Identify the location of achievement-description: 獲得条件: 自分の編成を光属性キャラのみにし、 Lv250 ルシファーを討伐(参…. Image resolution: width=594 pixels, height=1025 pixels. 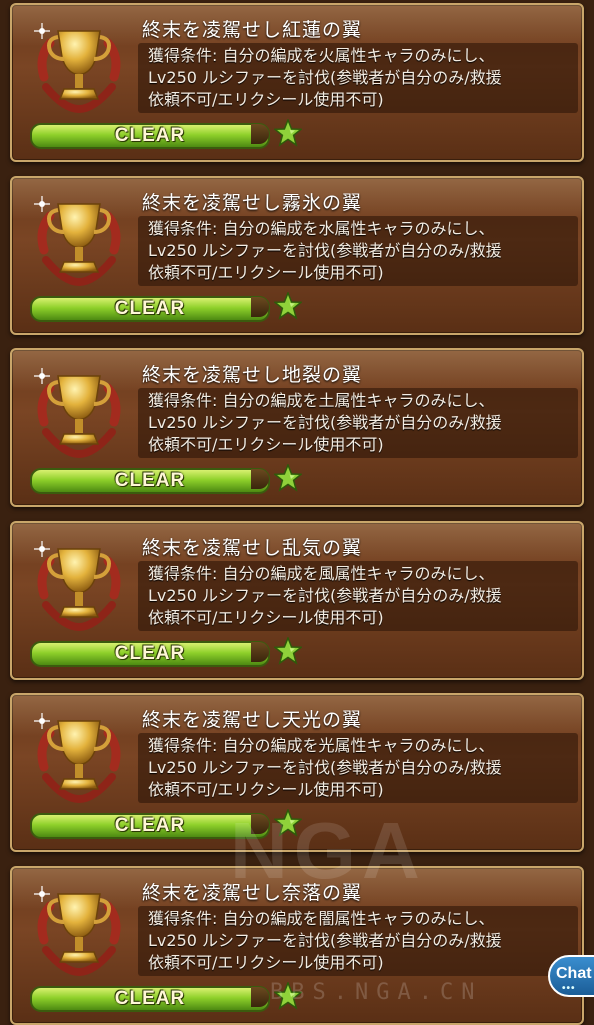
(325, 767).